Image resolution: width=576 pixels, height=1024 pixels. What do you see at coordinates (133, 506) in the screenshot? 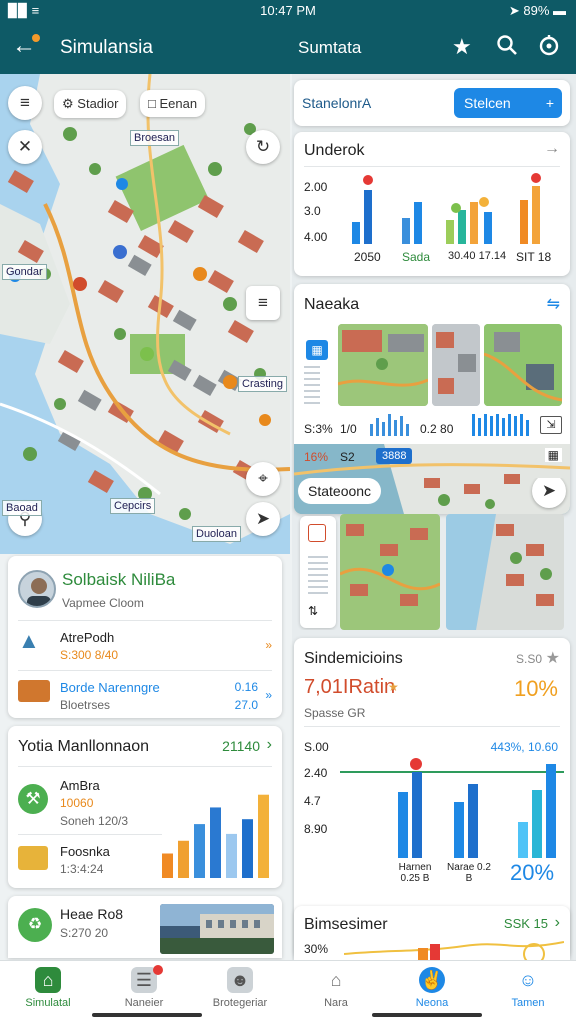
I see `map-label: Cepcirs` at bounding box center [133, 506].